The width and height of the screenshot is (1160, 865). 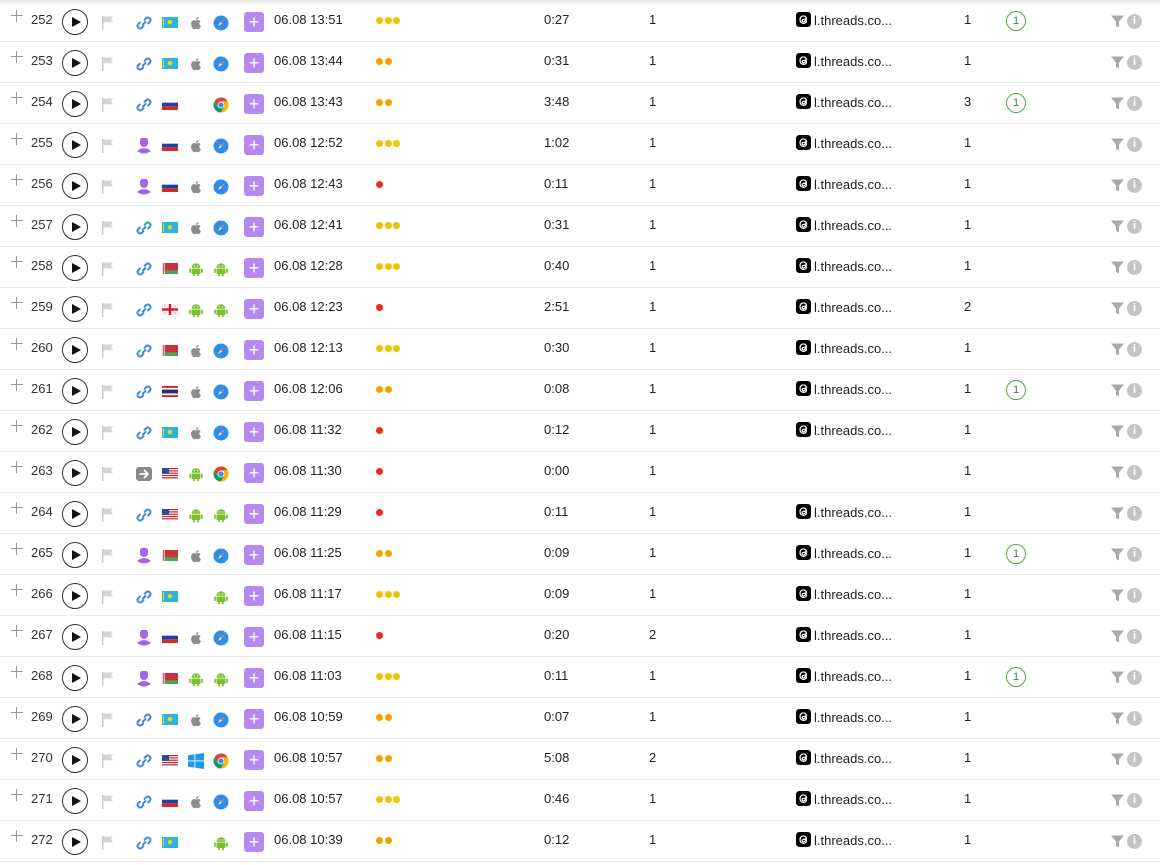 I want to click on table-row: 254 +06.08 13:43 3:48 1 l.threads.co... 3 1 i, so click(x=580, y=103).